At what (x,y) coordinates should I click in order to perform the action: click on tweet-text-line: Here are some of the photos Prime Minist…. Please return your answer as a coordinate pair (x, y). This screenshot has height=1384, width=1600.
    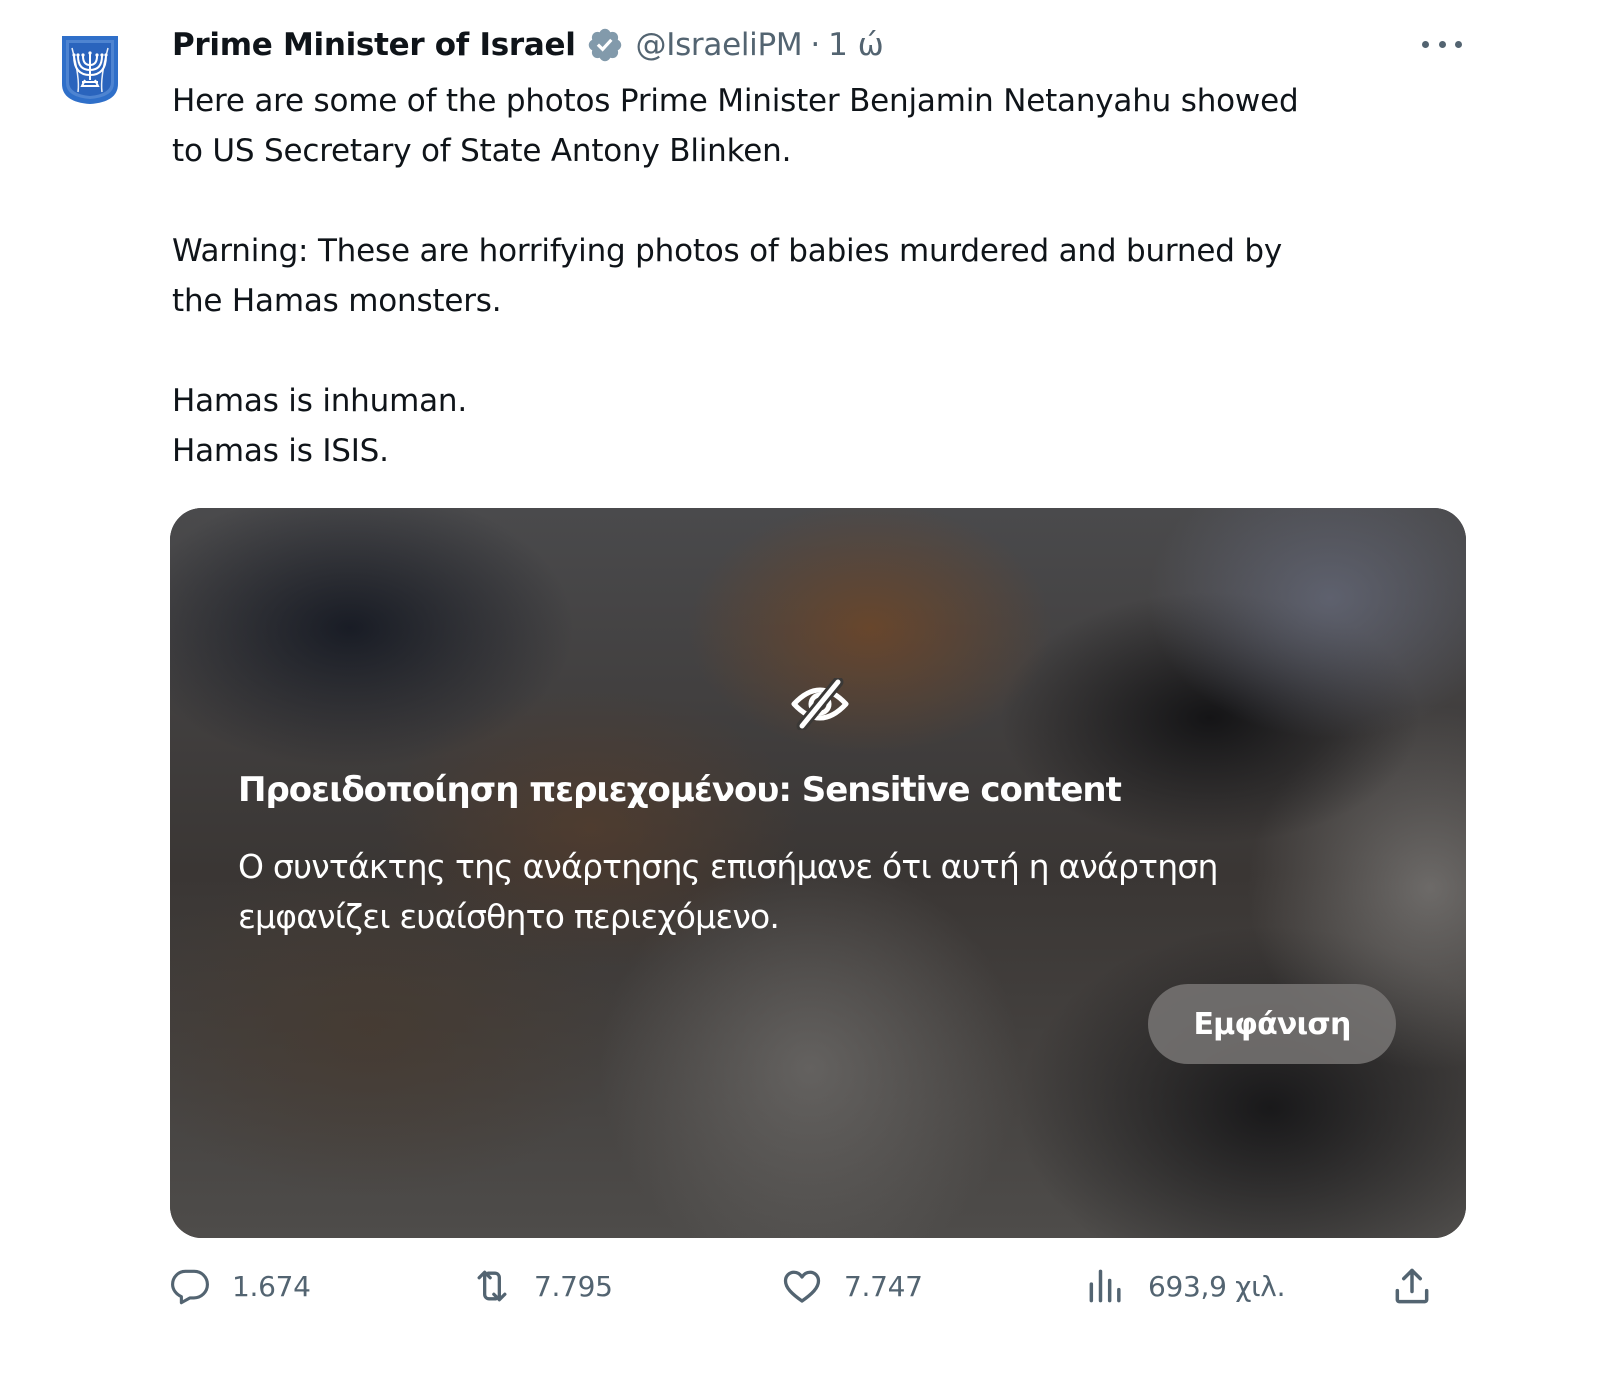
    Looking at the image, I should click on (735, 101).